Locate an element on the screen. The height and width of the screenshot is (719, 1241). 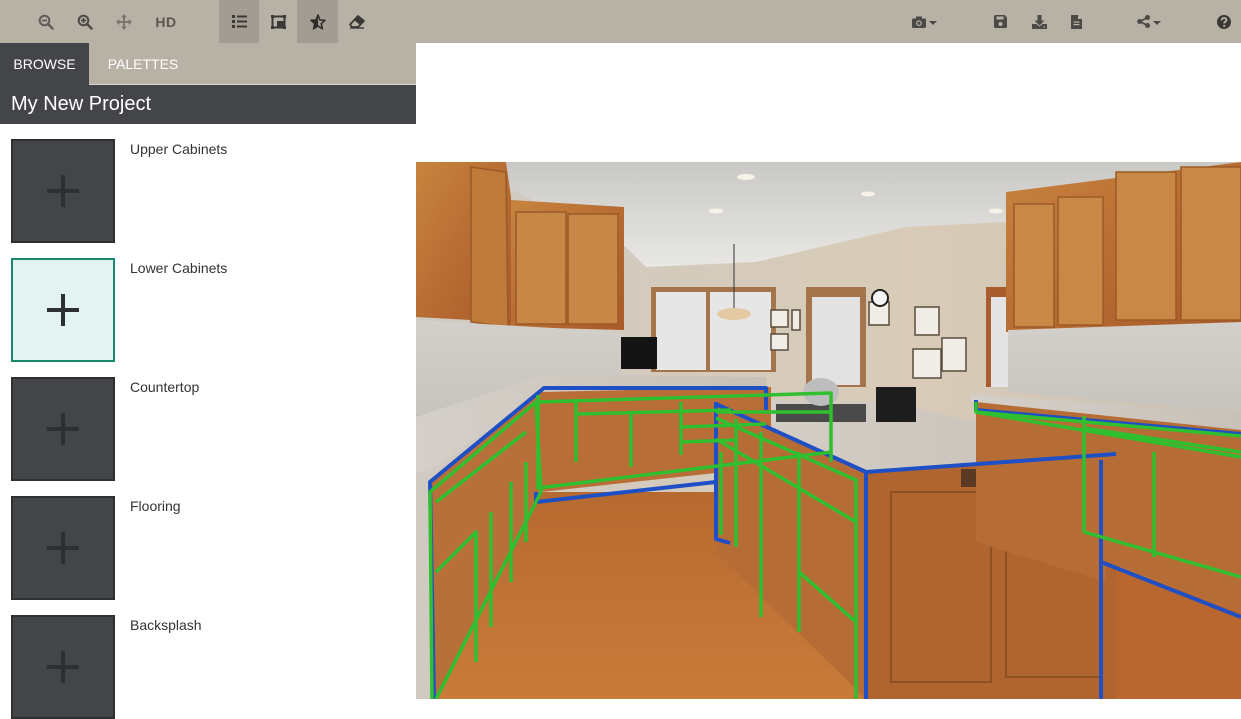
move-icon is located at coordinates (124, 21).